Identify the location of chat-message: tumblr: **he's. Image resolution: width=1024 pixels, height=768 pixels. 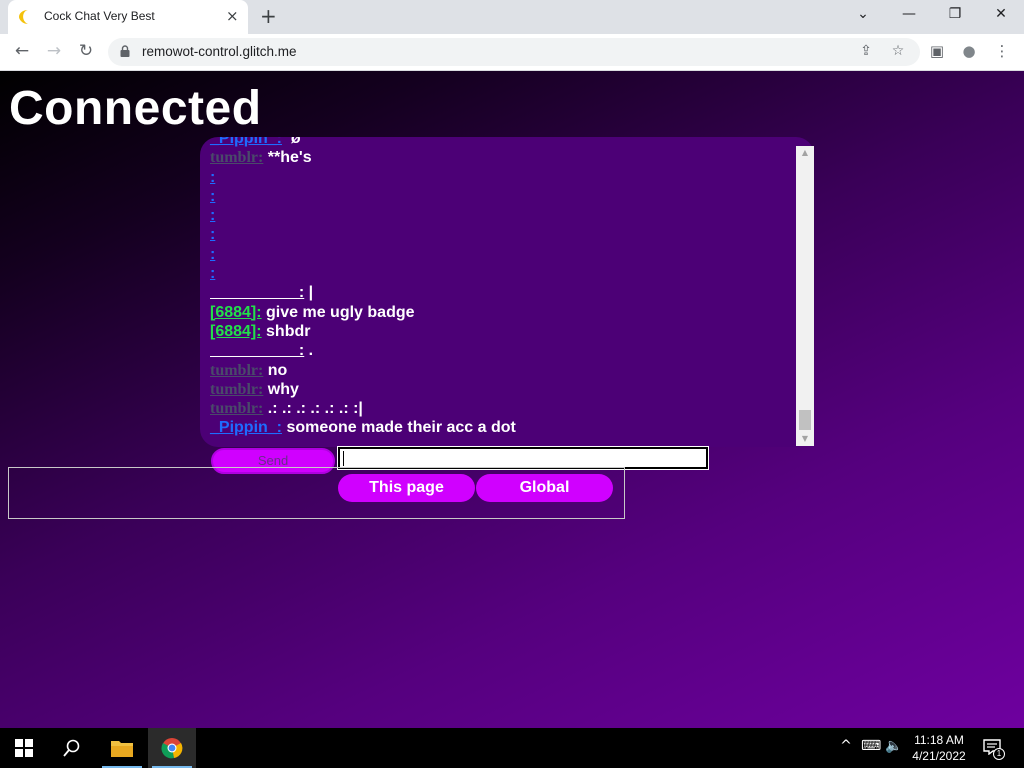
(500, 157).